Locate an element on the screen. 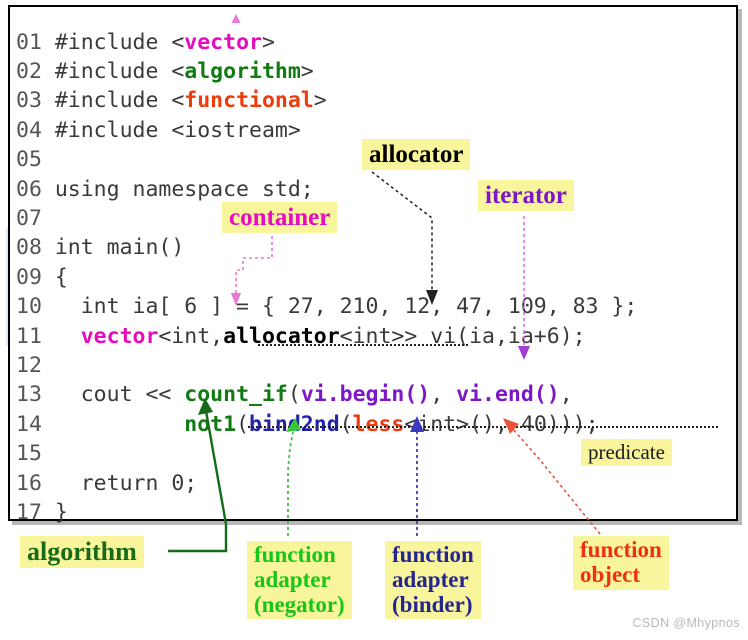  code-token: allocator is located at coordinates (281, 336).